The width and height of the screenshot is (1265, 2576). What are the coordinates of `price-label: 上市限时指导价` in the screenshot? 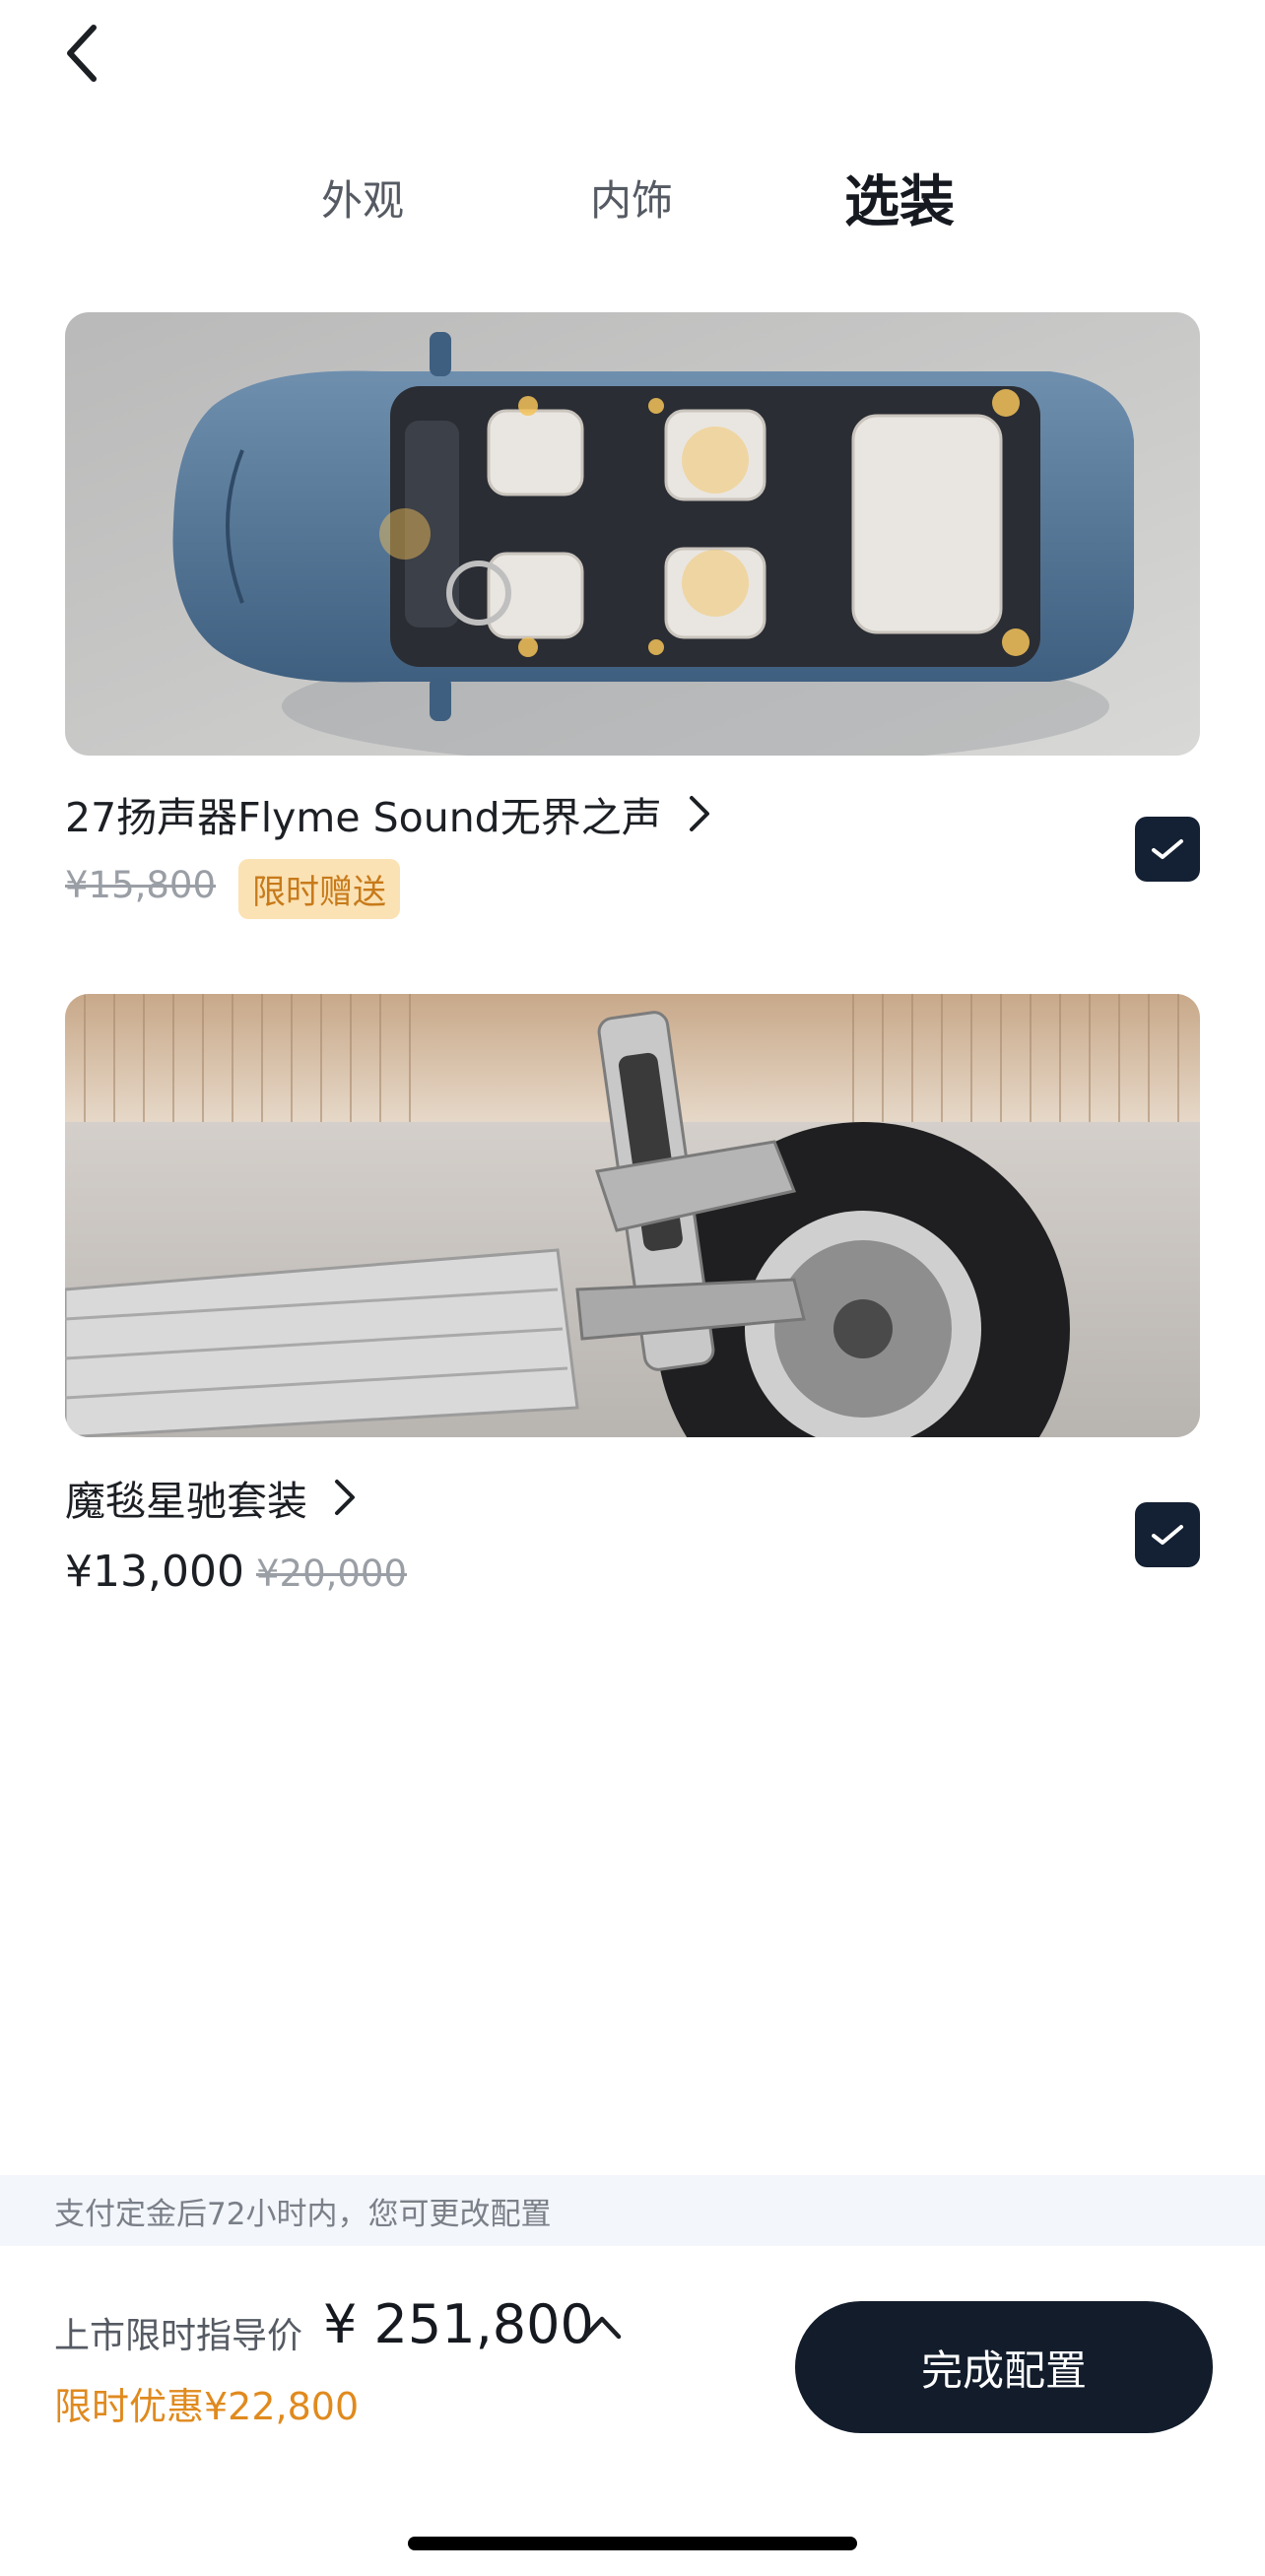 It's located at (178, 2336).